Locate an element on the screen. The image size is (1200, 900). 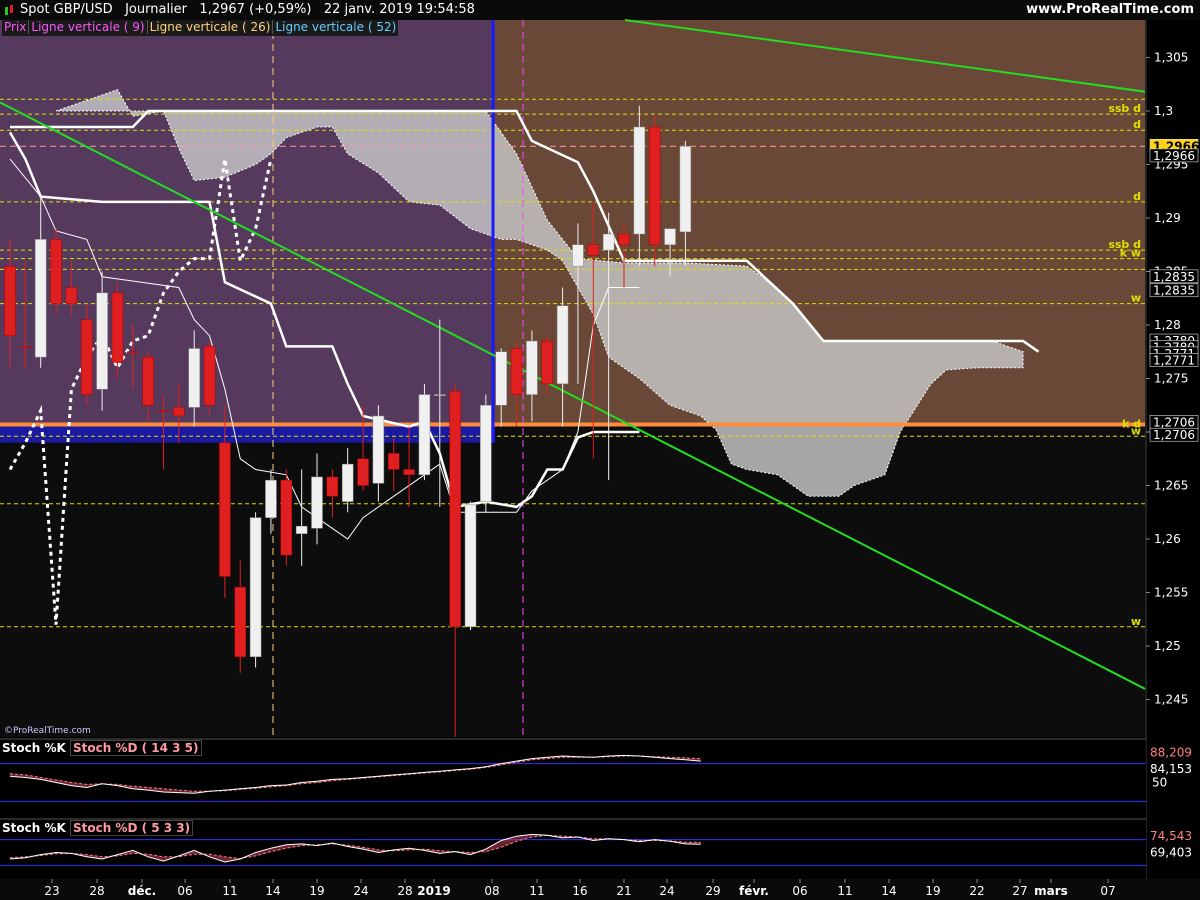
price-badge-label: 1,2706 is located at coordinates (1174, 435).